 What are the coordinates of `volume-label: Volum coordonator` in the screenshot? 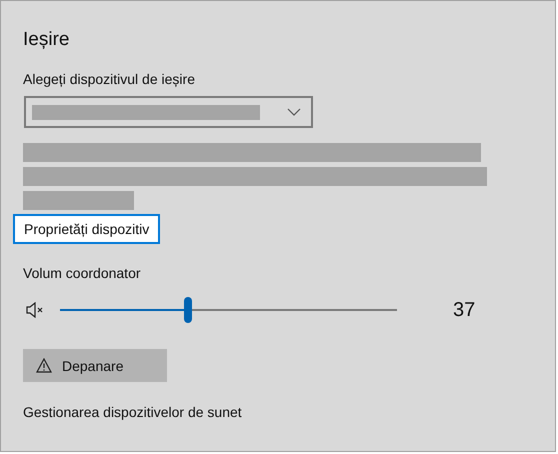 It's located at (82, 273).